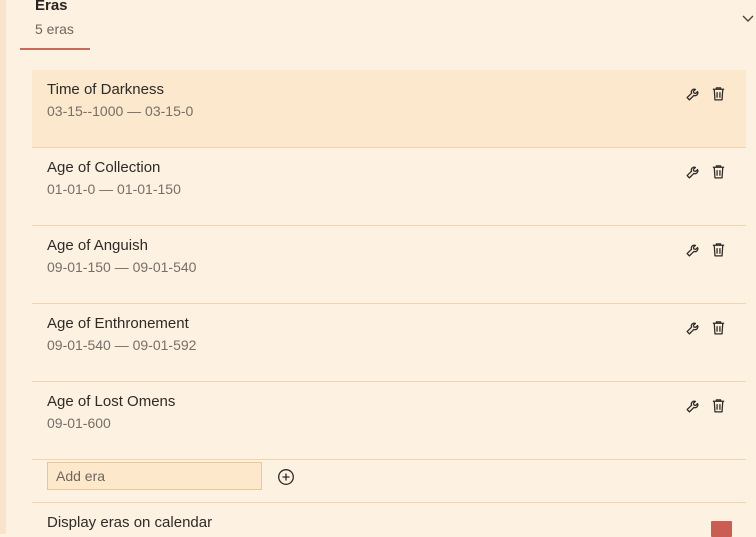 The width and height of the screenshot is (756, 537). What do you see at coordinates (748, 18) in the screenshot?
I see `chevron-down-icon` at bounding box center [748, 18].